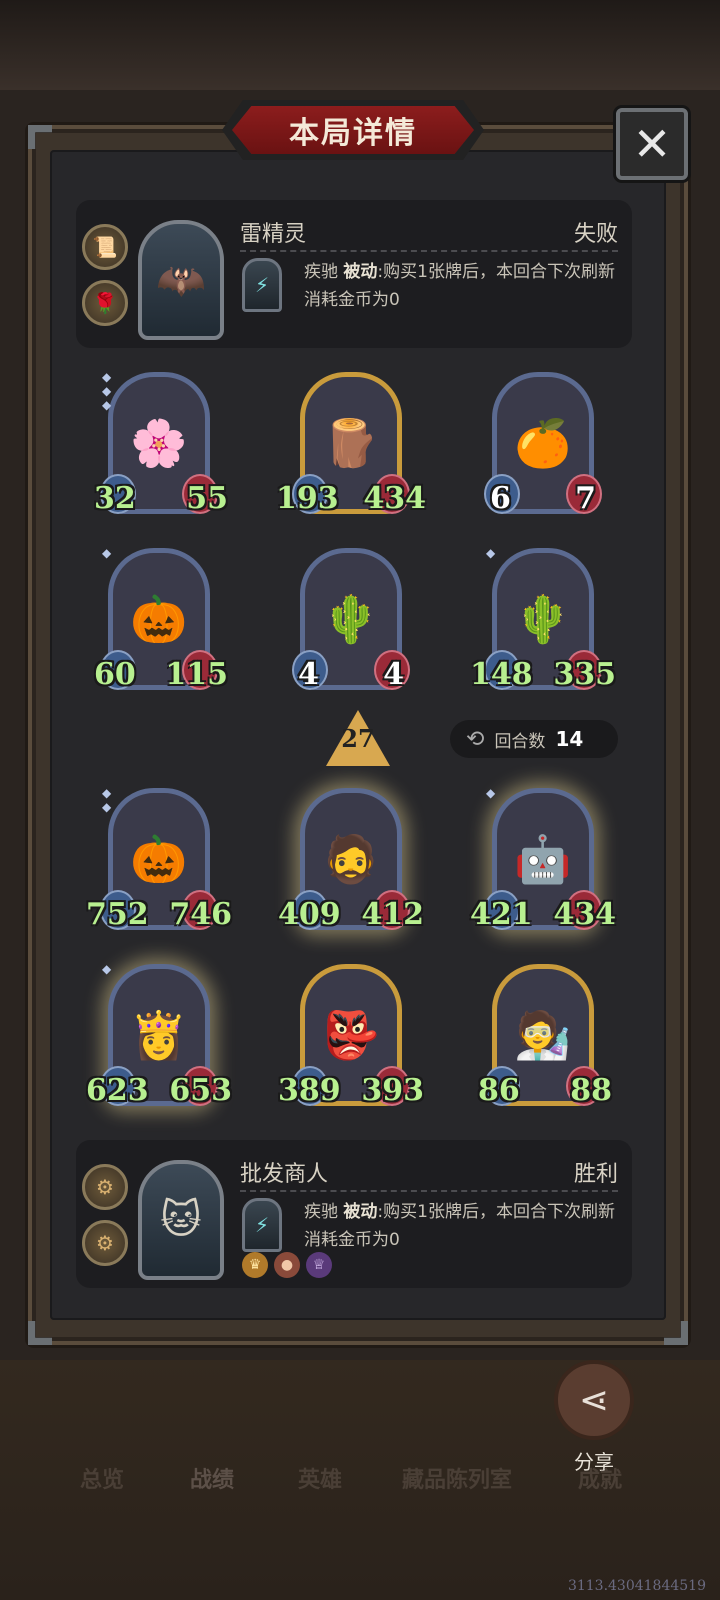  Describe the element at coordinates (320, 1478) in the screenshot. I see `tab-heroes: 英雄` at that location.